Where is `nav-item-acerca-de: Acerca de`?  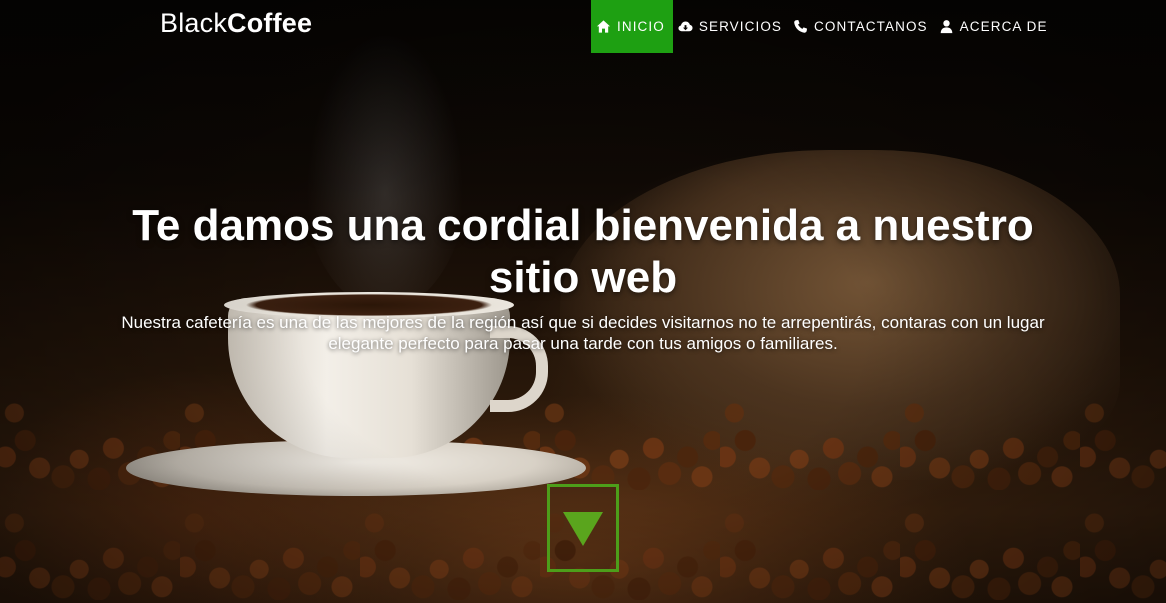 nav-item-acerca-de: Acerca de is located at coordinates (994, 26).